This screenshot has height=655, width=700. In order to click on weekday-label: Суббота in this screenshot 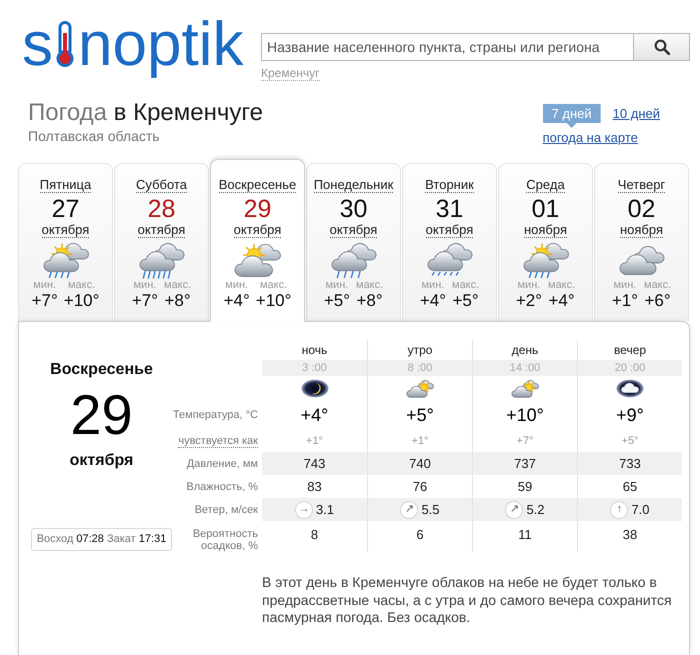, I will do `click(161, 185)`.